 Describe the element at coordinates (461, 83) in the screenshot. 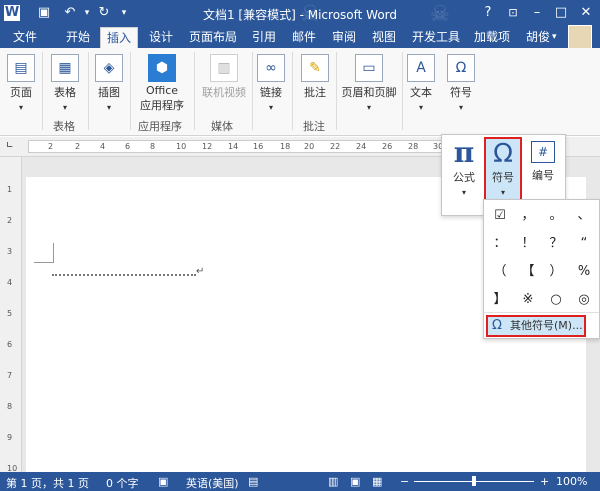

I see `symbols-button: Ω 符号 ▾` at that location.